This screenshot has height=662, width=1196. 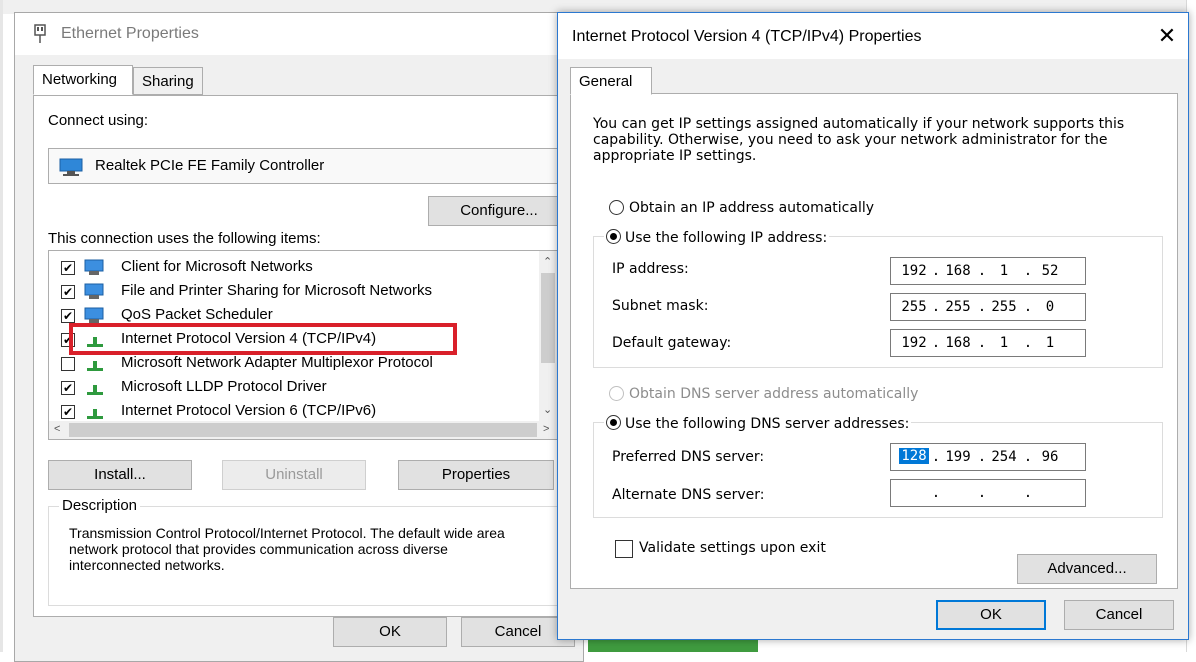 What do you see at coordinates (914, 271) in the screenshot?
I see `ip-octet: 192` at bounding box center [914, 271].